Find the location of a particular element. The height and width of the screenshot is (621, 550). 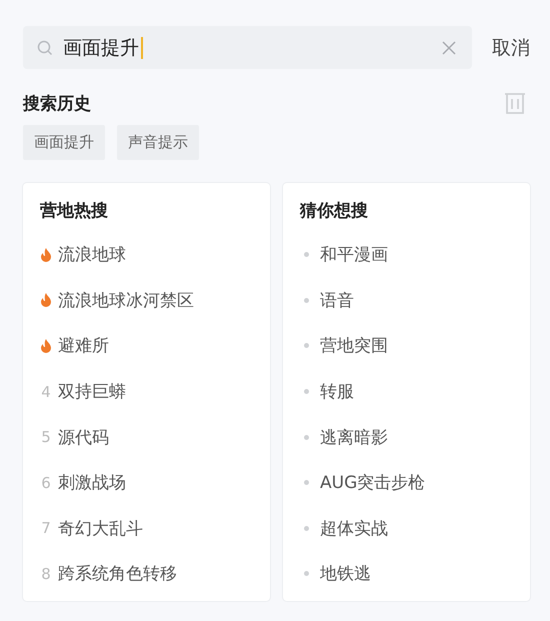

suggestion-item: 转服 is located at coordinates (337, 392).